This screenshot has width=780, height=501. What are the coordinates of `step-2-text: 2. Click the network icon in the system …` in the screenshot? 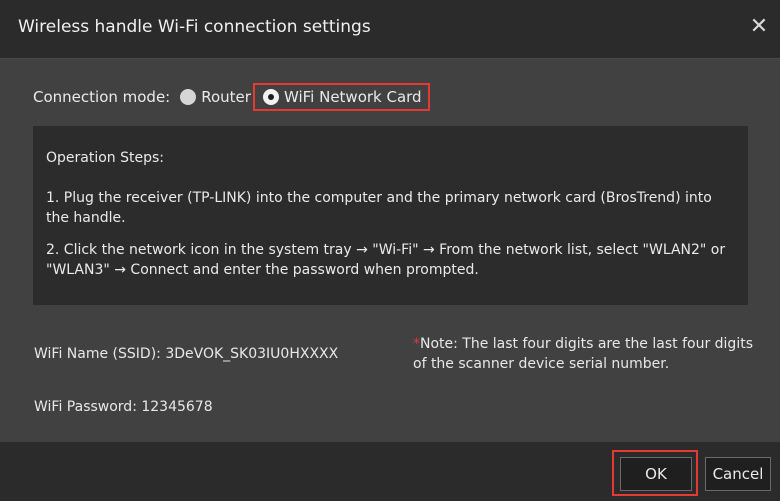 It's located at (386, 260).